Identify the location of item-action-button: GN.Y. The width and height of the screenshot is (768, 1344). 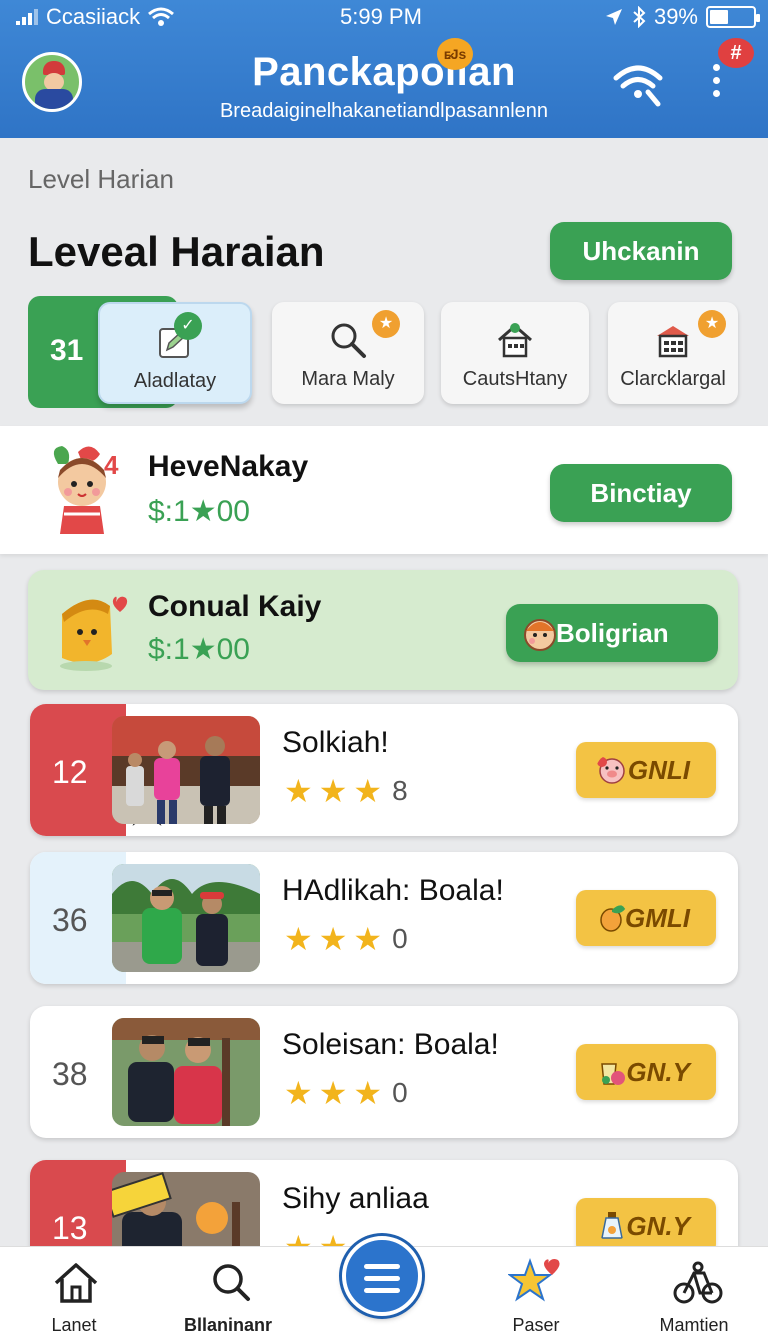
(646, 1072).